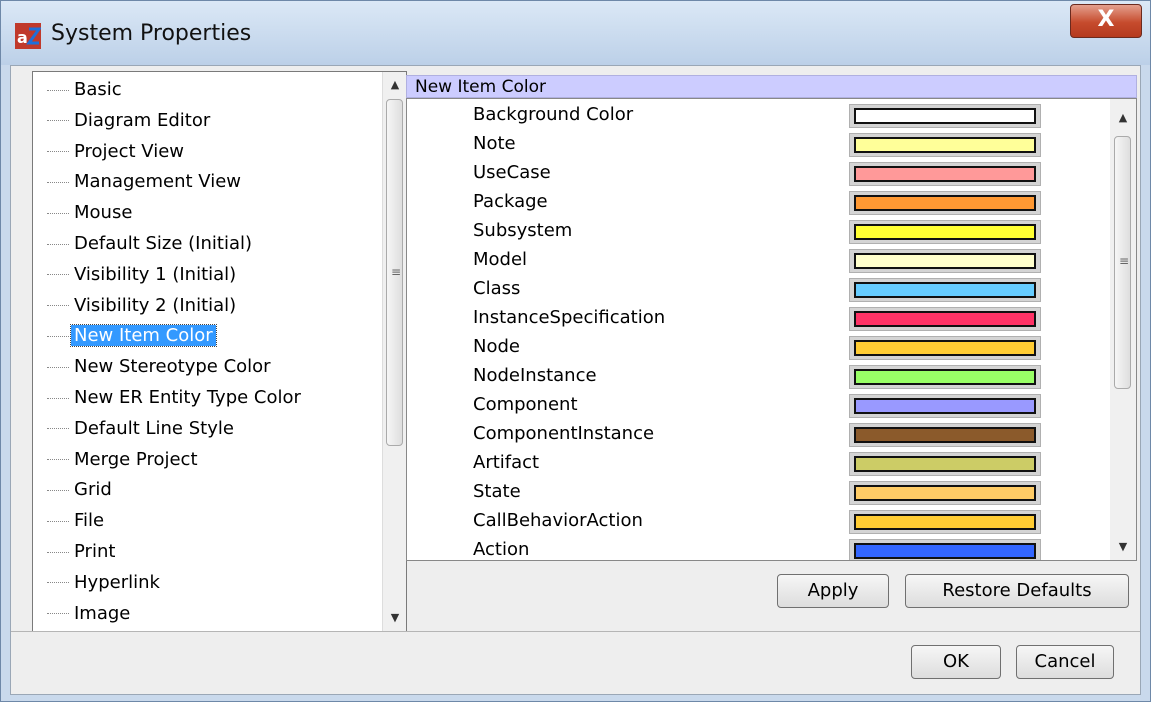 The width and height of the screenshot is (1151, 702). What do you see at coordinates (187, 397) in the screenshot?
I see `tree-item-label: New ER Entity Type Color` at bounding box center [187, 397].